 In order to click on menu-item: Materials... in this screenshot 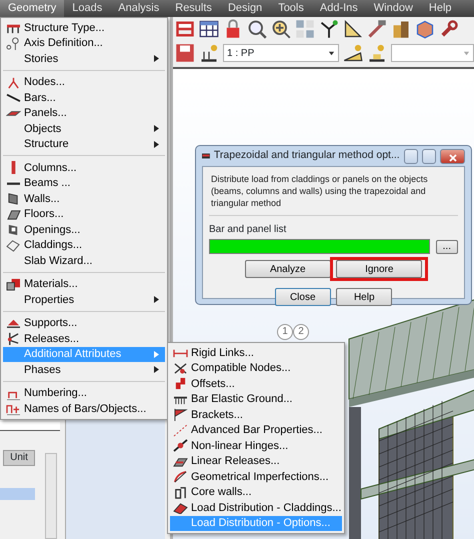, I will do `click(84, 284)`.